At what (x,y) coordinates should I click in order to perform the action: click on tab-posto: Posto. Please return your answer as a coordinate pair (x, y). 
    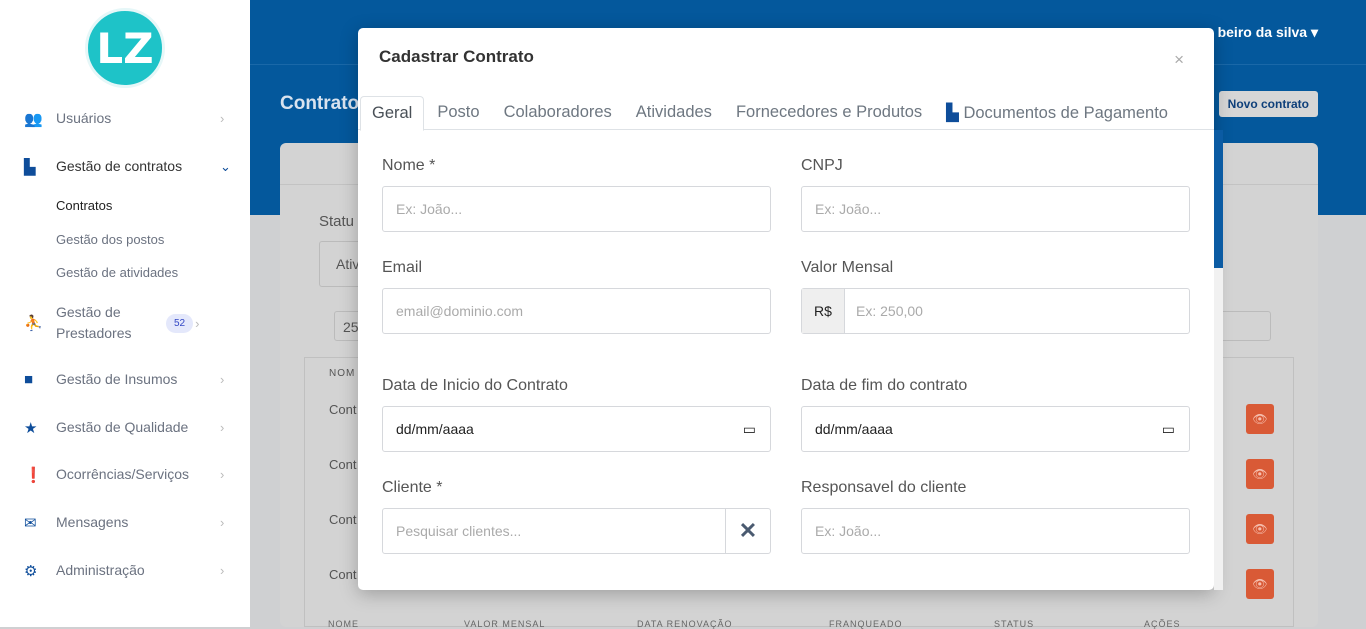
    Looking at the image, I should click on (457, 113).